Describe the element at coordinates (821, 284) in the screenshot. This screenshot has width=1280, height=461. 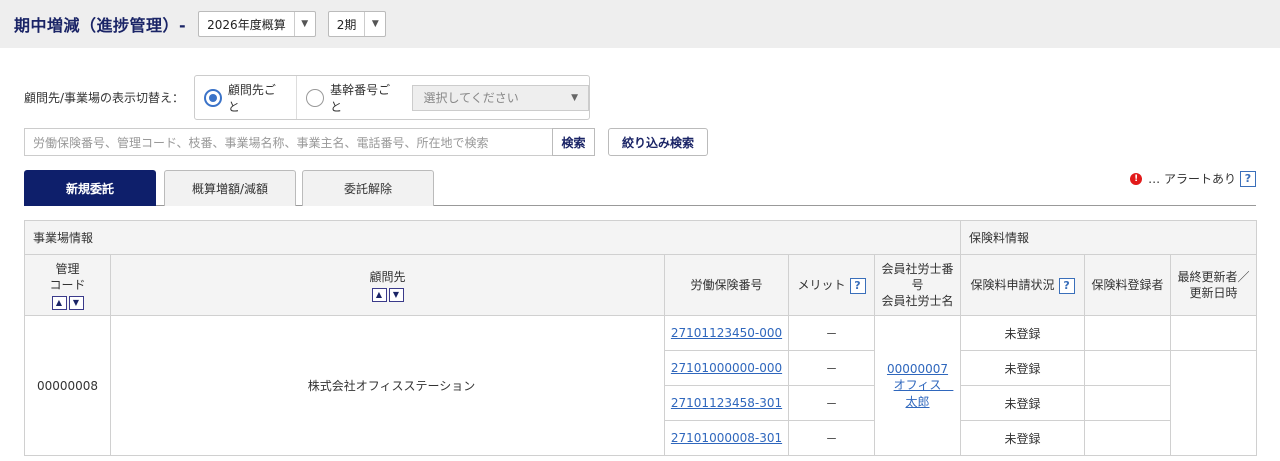
I see `col-header-merit-label: メリット` at that location.